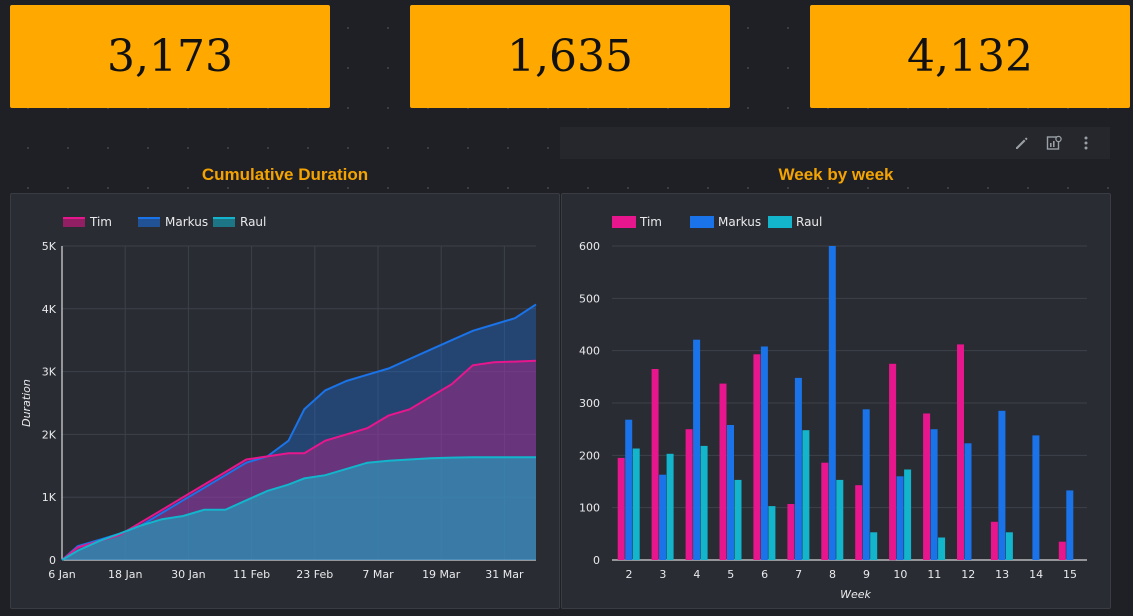  I want to click on x-tick-label: 6, so click(764, 574).